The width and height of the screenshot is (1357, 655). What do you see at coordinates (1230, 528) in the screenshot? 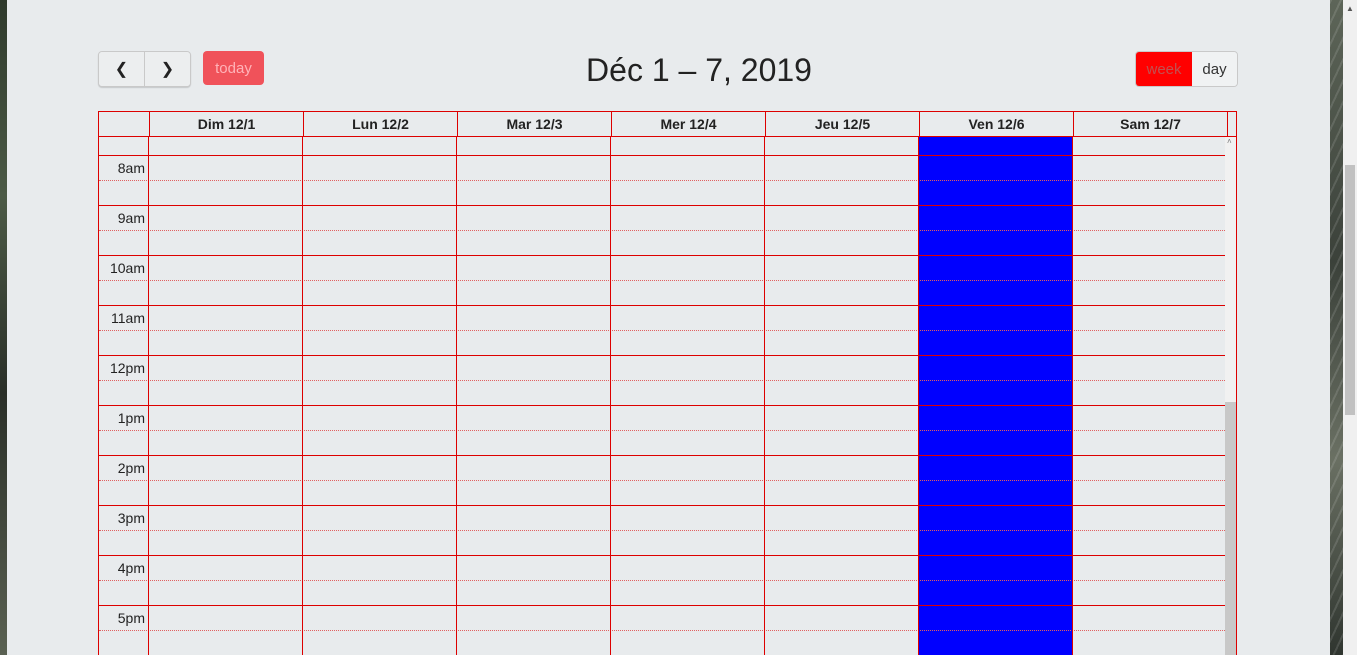
I see `calendar-scroll-thumb` at bounding box center [1230, 528].